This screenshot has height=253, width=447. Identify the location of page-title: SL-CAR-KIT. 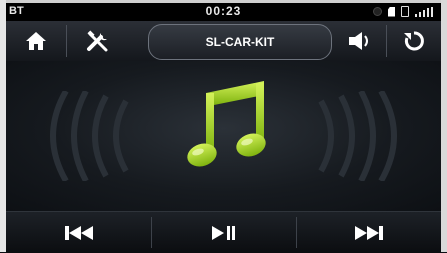
(240, 42).